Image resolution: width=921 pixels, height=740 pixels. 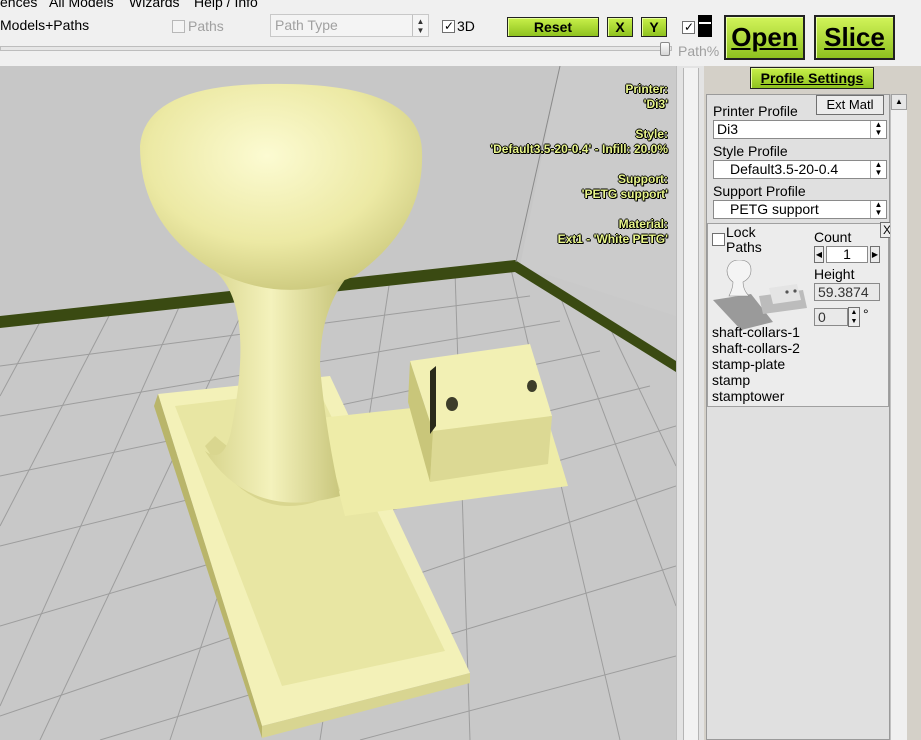 What do you see at coordinates (760, 295) in the screenshot?
I see `model-thumbnail` at bounding box center [760, 295].